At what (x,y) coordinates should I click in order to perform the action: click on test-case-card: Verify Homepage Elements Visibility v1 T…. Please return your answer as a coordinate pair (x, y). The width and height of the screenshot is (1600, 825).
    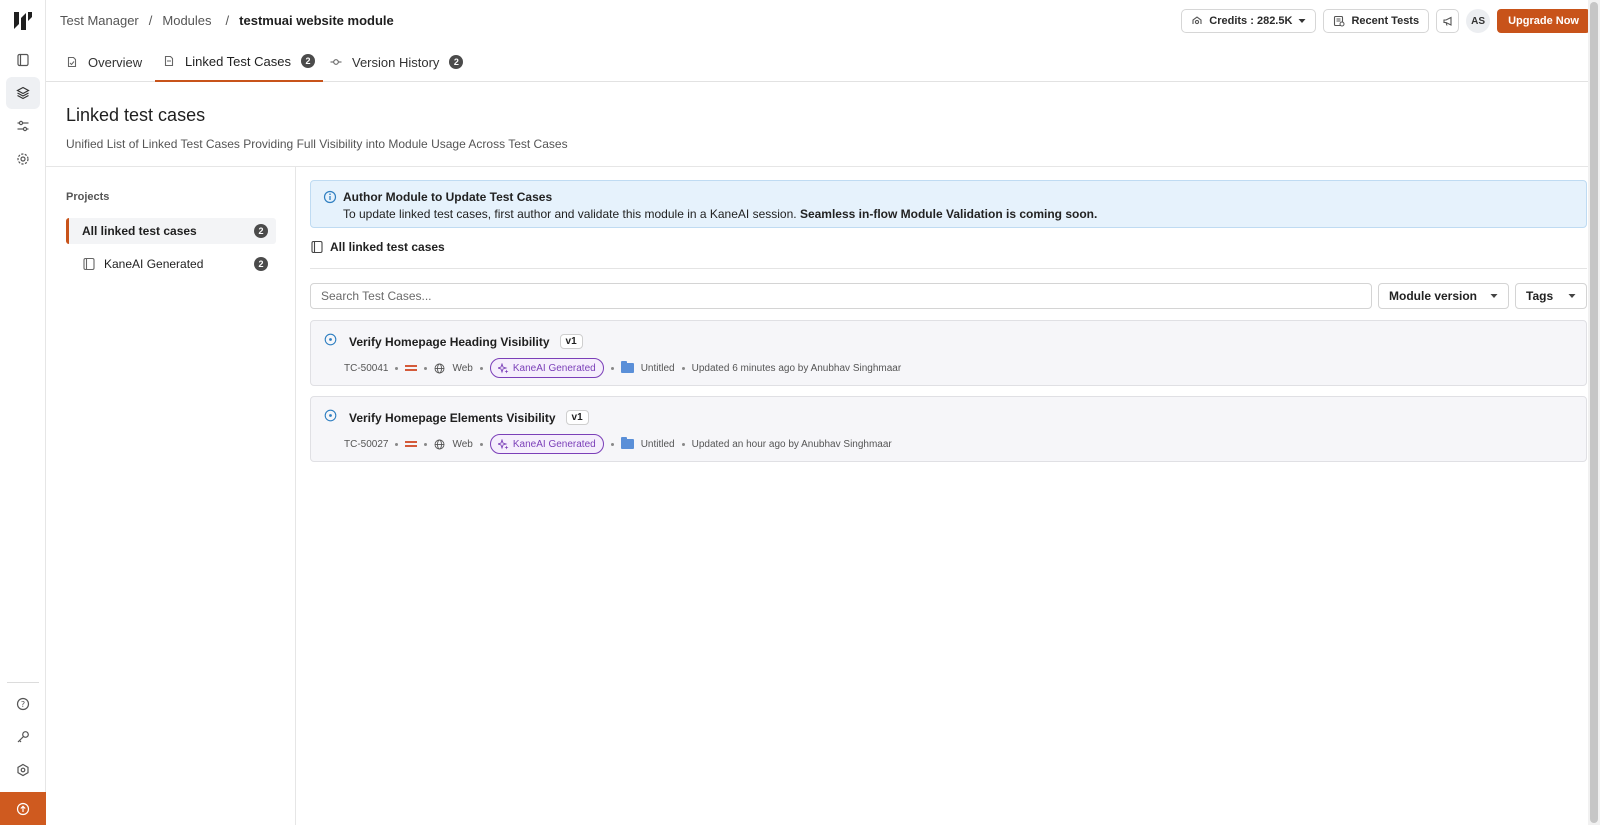
    Looking at the image, I should click on (948, 429).